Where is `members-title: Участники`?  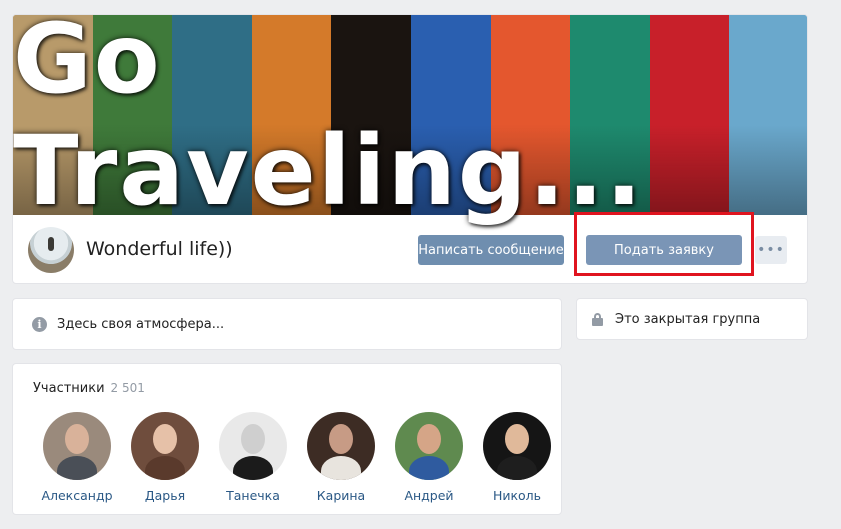
members-title: Участники is located at coordinates (69, 388).